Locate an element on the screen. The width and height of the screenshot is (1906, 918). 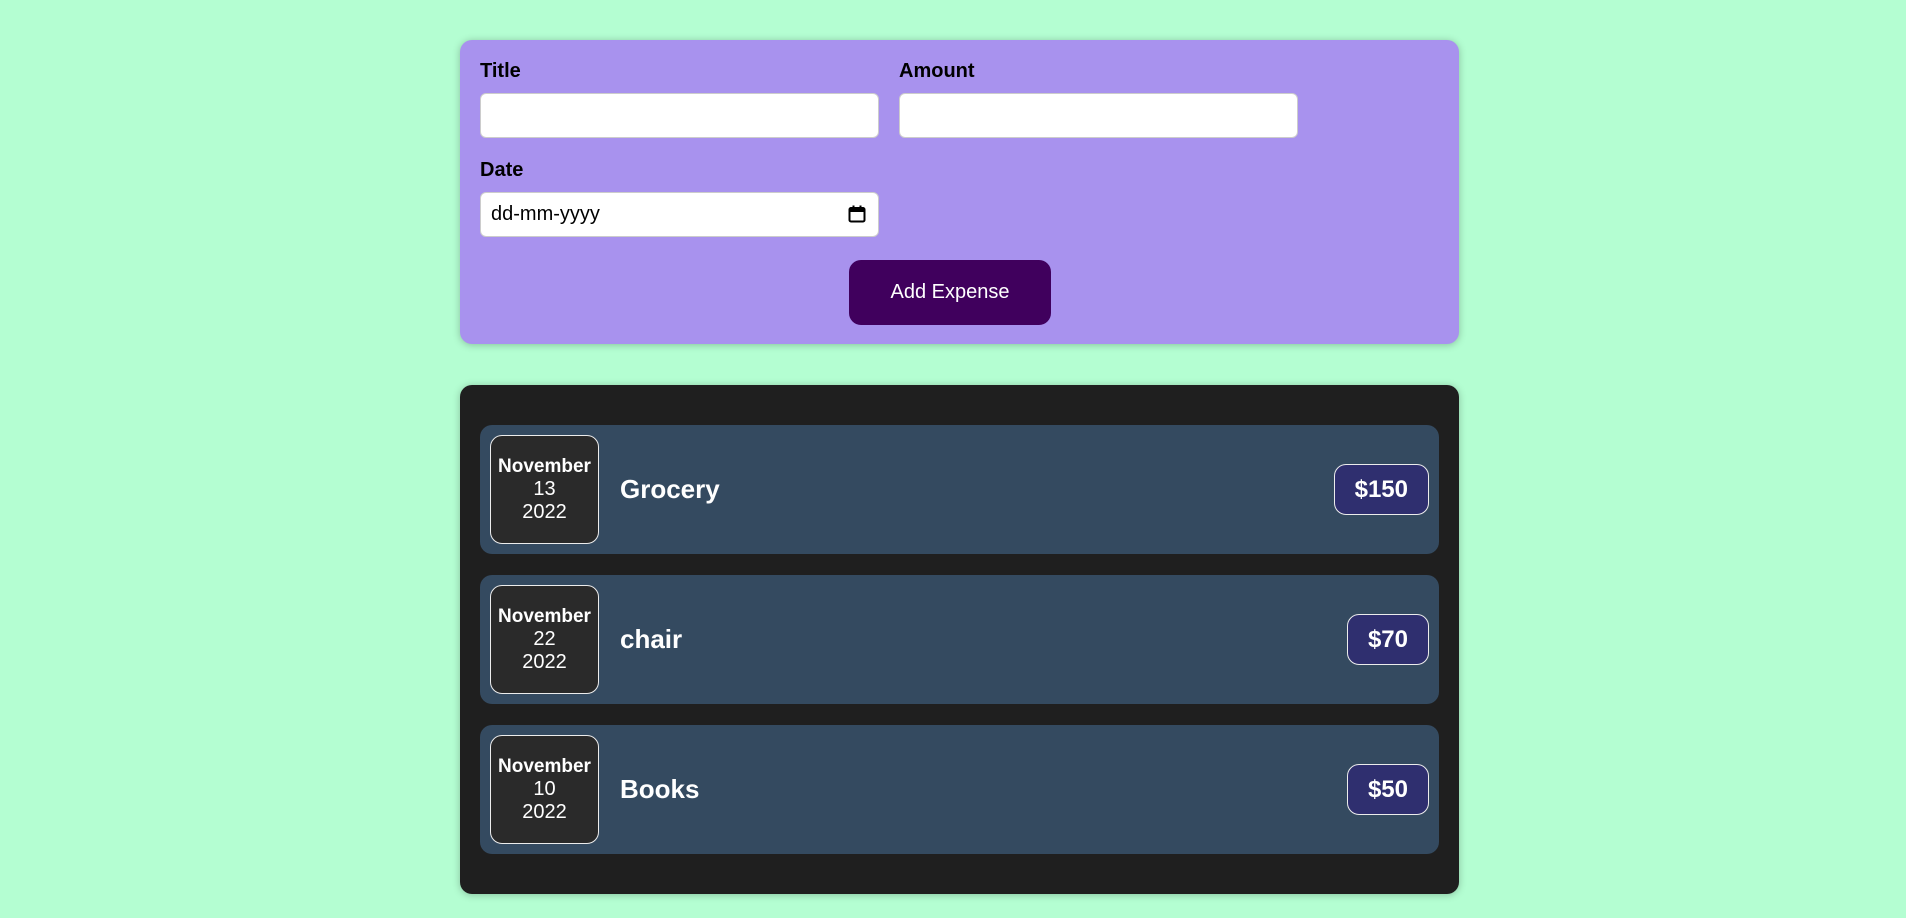
expense-item: November 22 2022 chair $70 is located at coordinates (959, 639).